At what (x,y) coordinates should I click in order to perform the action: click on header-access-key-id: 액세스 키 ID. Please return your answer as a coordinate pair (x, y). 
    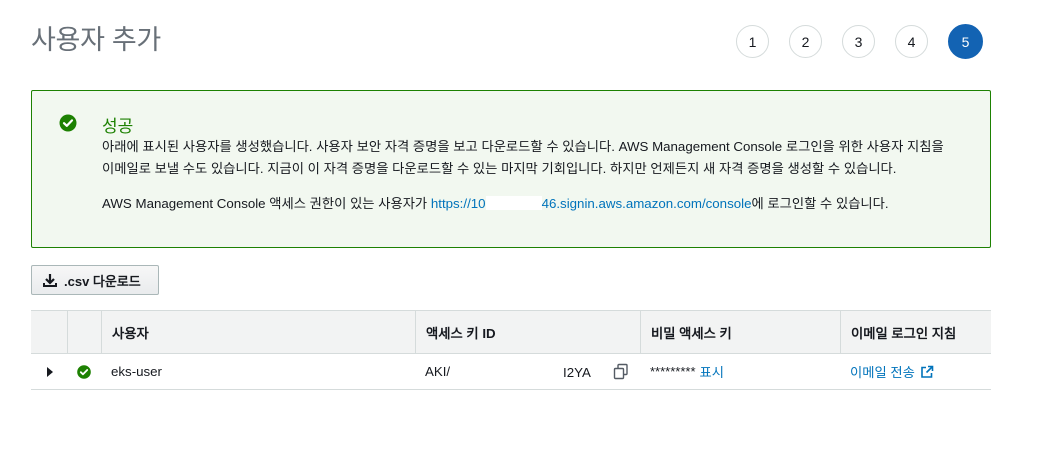
    Looking at the image, I should click on (527, 332).